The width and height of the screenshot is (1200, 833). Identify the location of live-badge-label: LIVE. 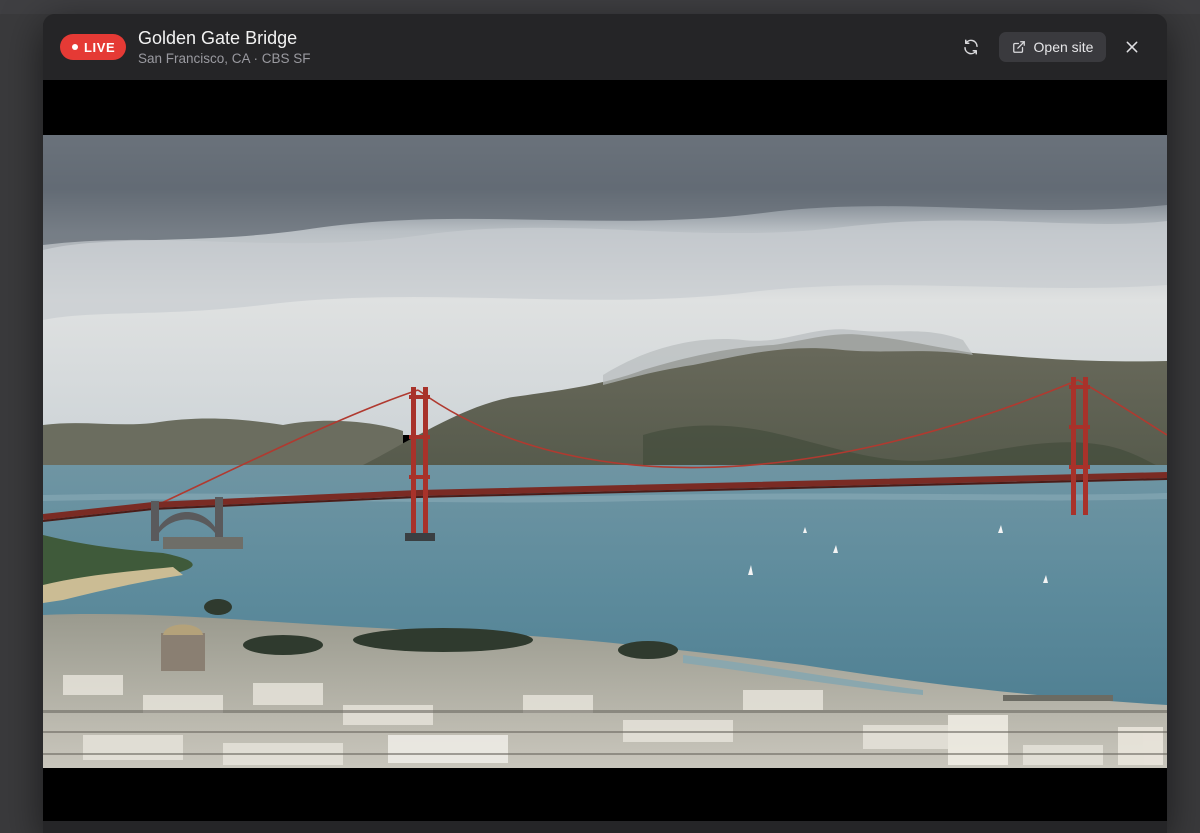
(100, 47).